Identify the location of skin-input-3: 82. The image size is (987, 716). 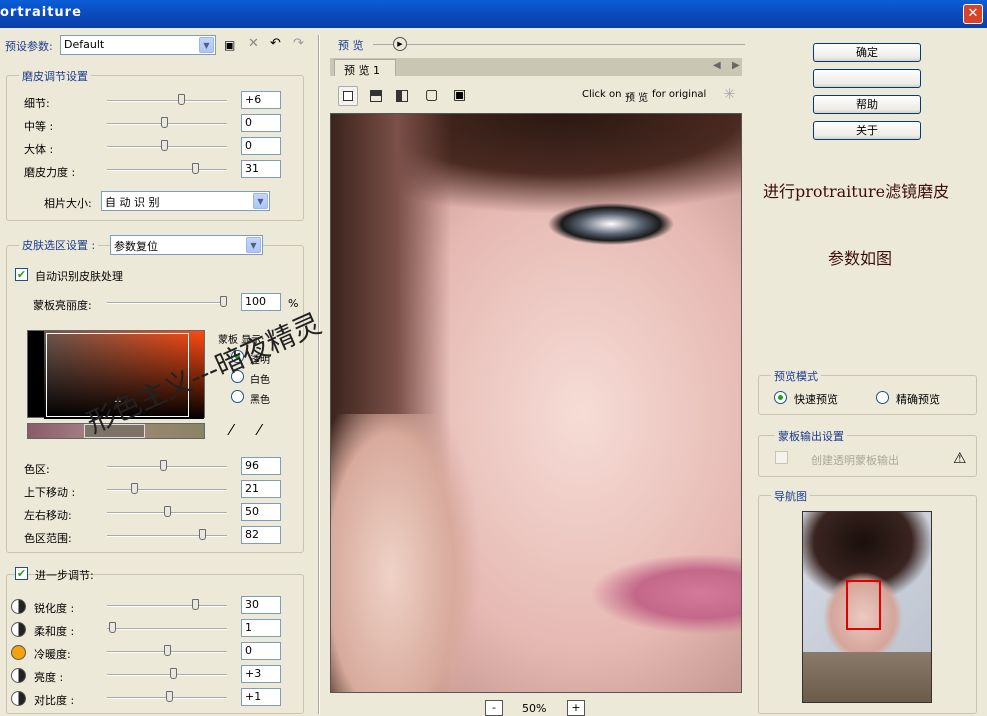
(261, 535).